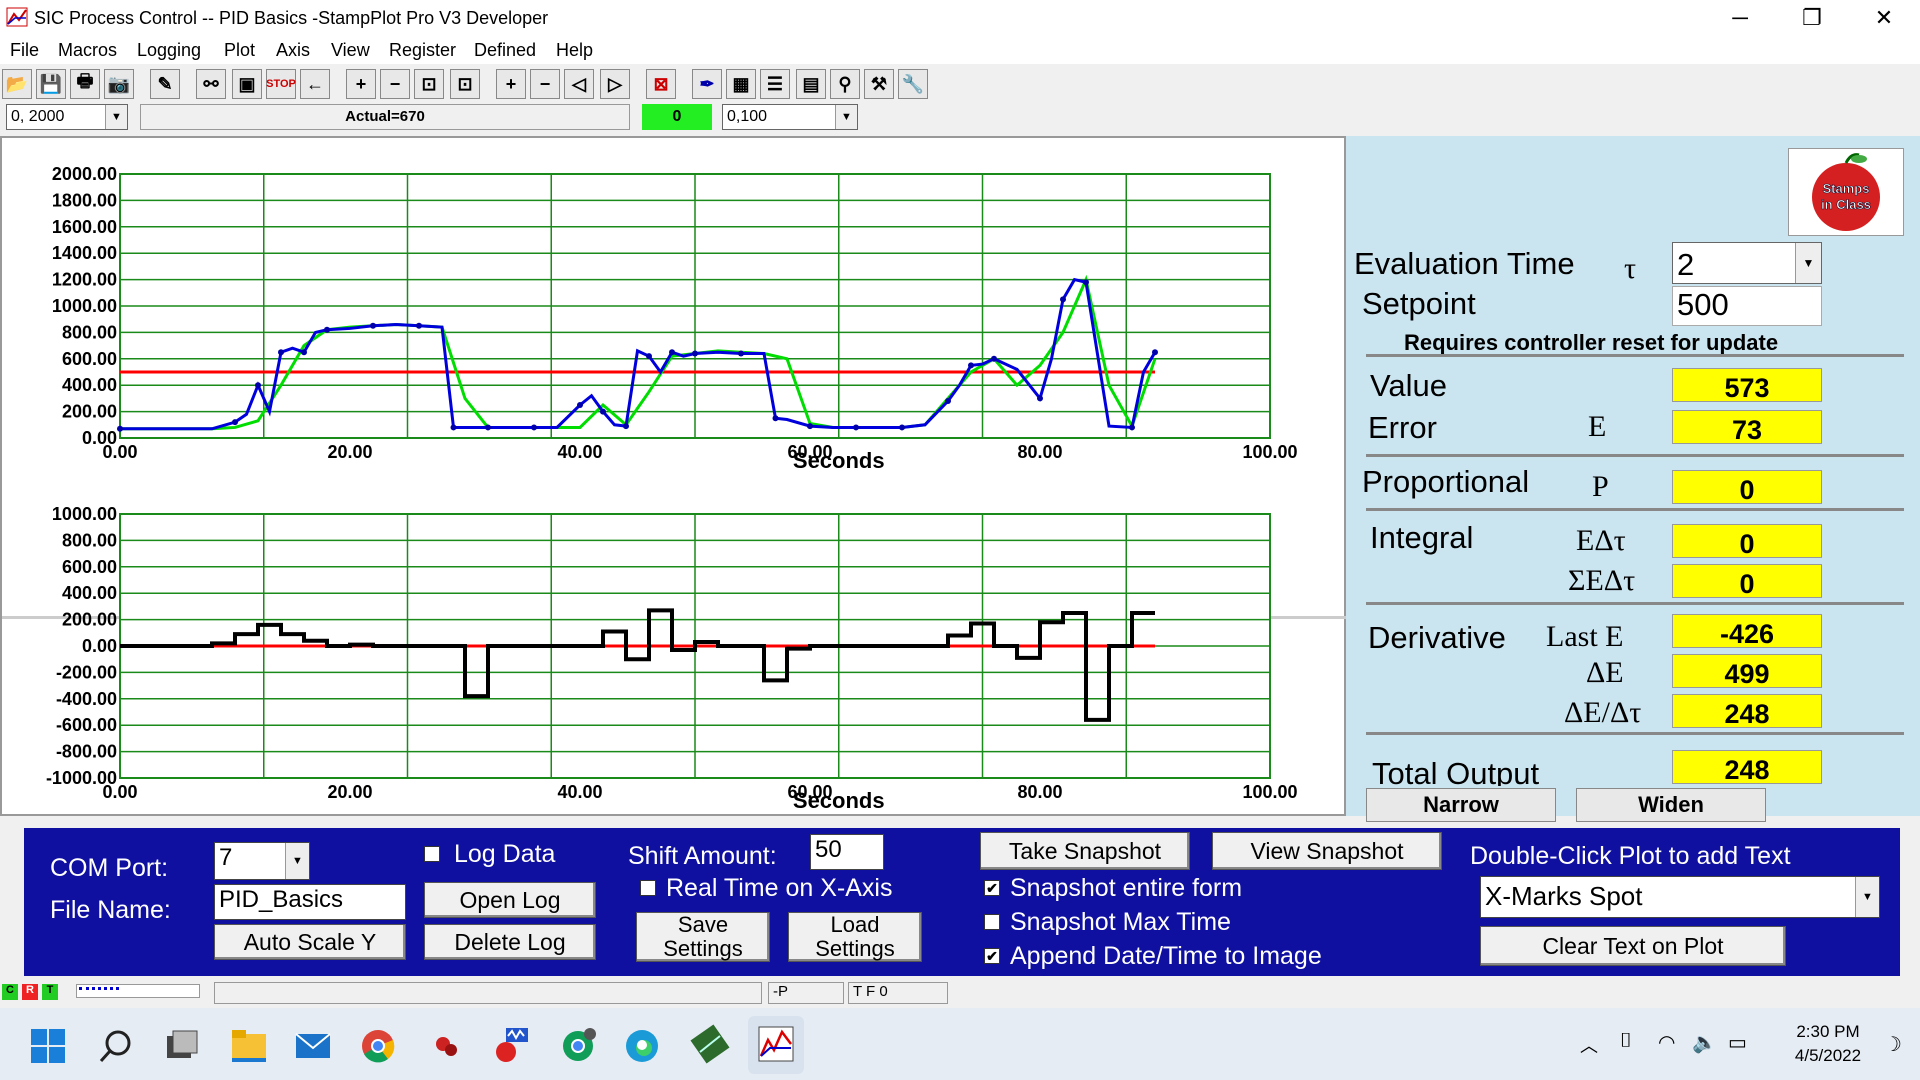 The image size is (1920, 1080). Describe the element at coordinates (1680, 897) in the screenshot. I see `plot-text-select: X-Marks Spot ▼` at that location.